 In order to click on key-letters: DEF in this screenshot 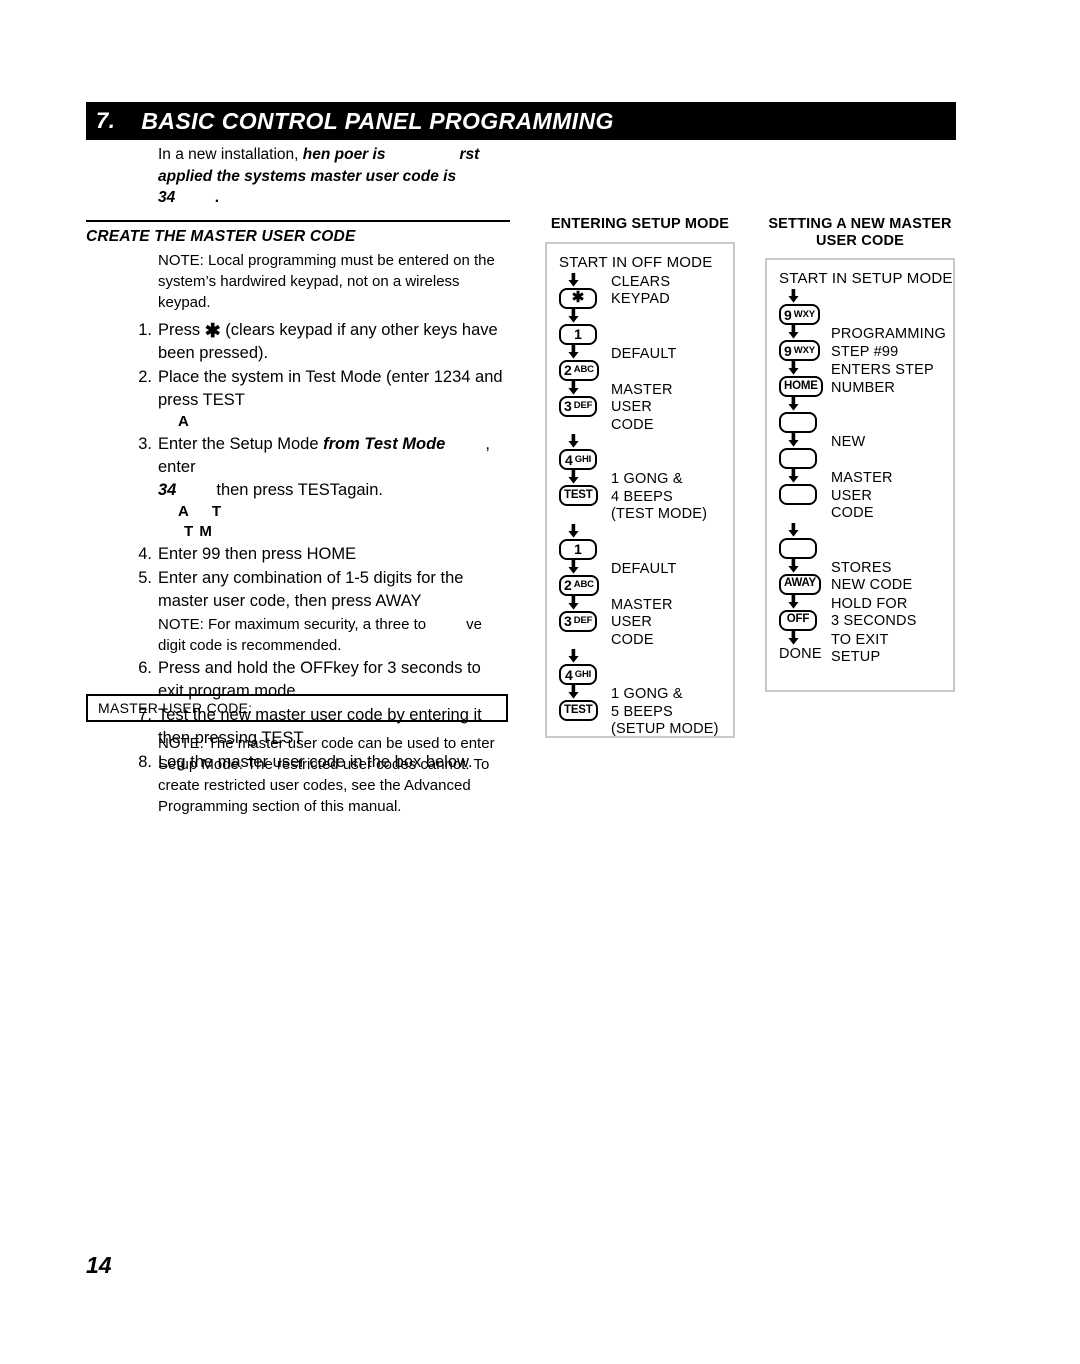, I will do `click(583, 406)`.